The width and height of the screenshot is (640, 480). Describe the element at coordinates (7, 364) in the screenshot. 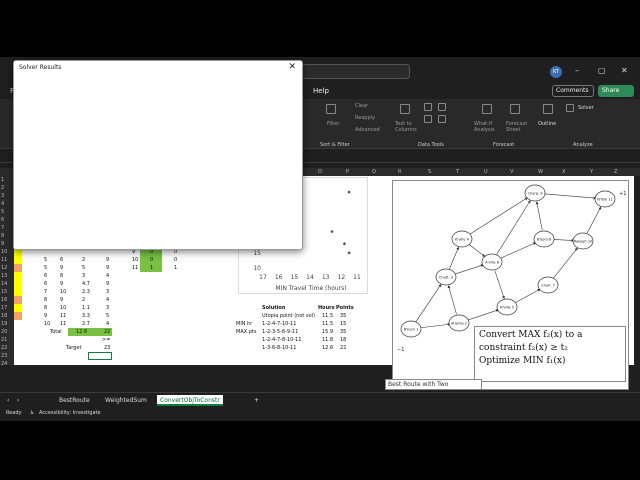

I see `row-header: 24` at that location.